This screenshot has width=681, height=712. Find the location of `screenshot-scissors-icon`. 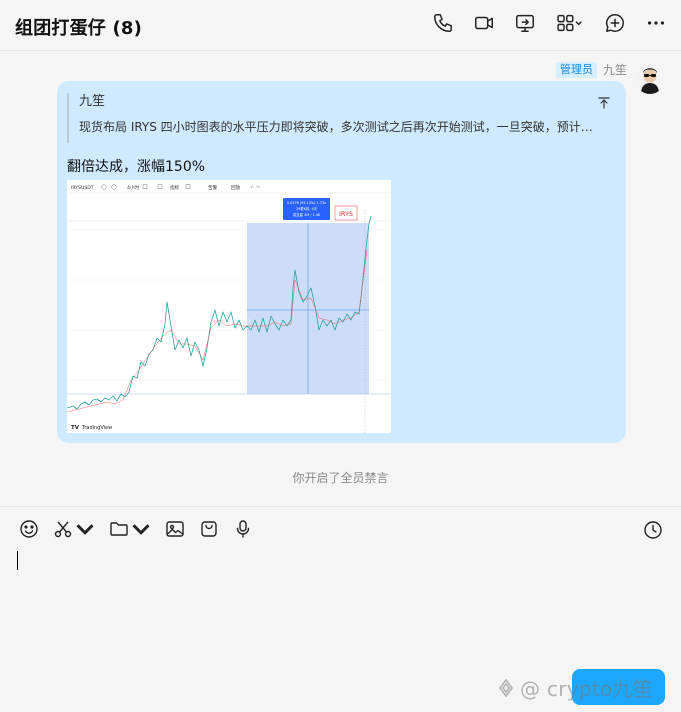

screenshot-scissors-icon is located at coordinates (74, 529).